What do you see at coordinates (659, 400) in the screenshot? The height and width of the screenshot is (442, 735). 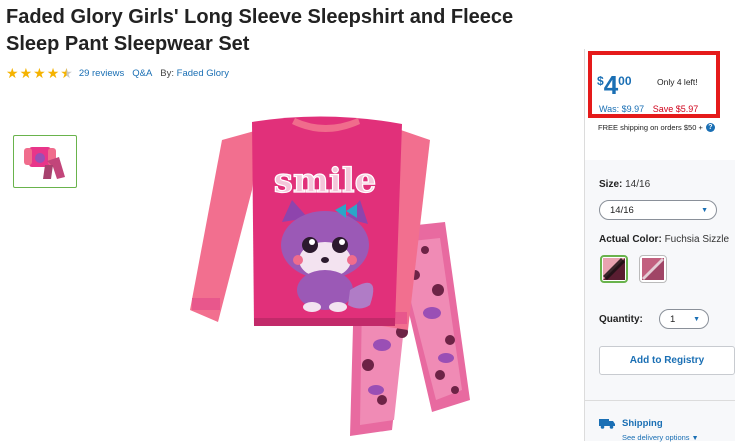 I see `divider` at bounding box center [659, 400].